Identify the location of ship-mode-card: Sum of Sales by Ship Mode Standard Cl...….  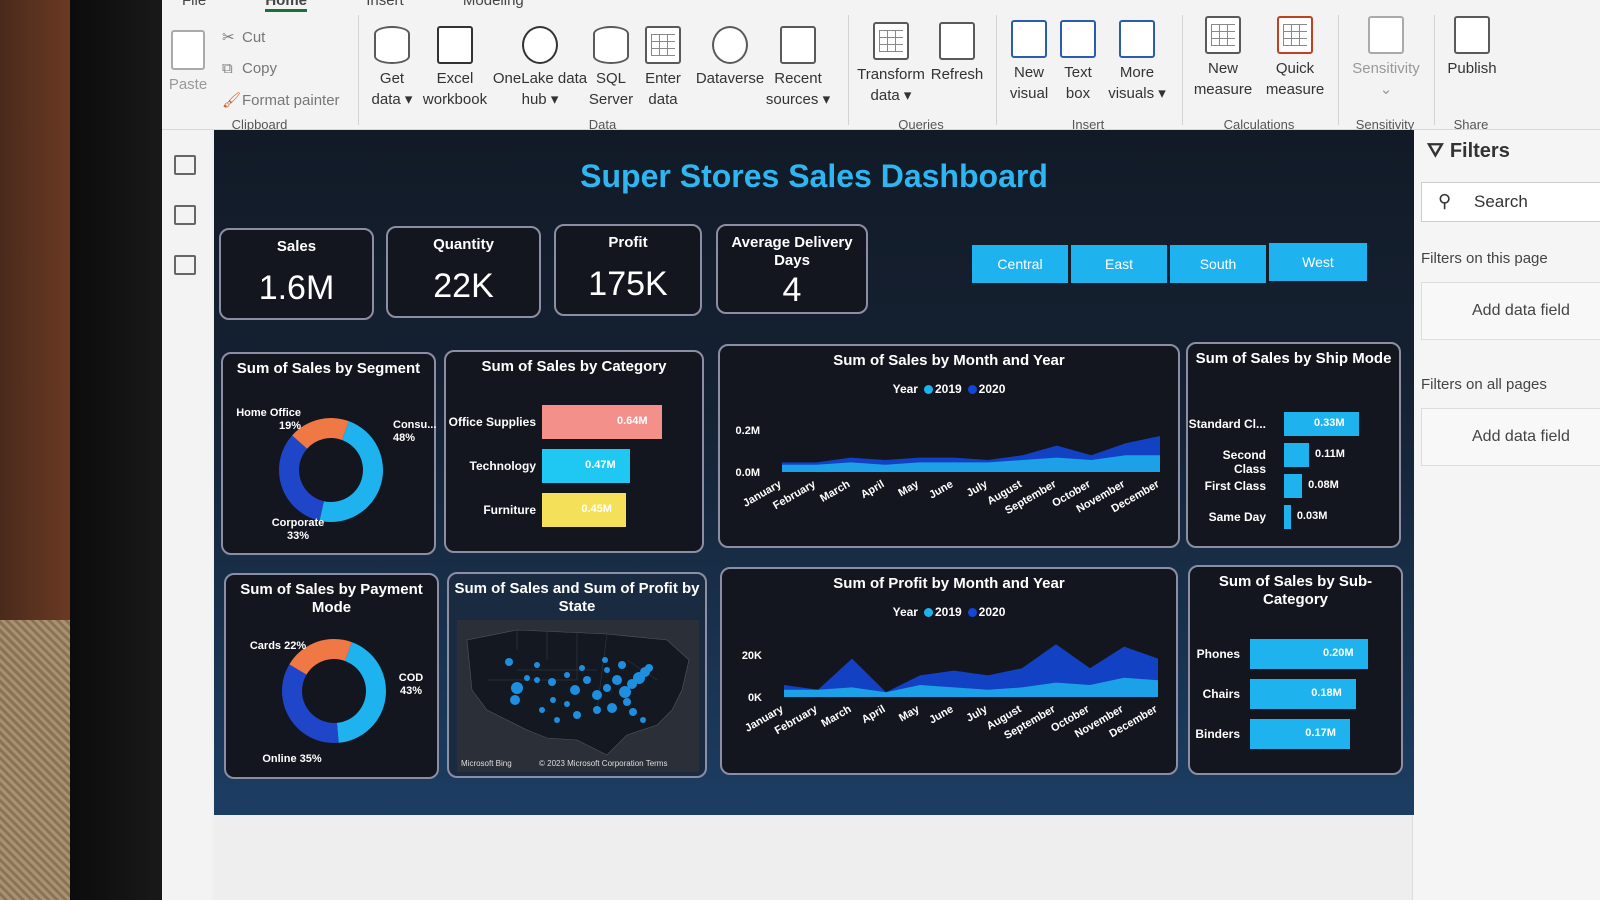
(1293, 445).